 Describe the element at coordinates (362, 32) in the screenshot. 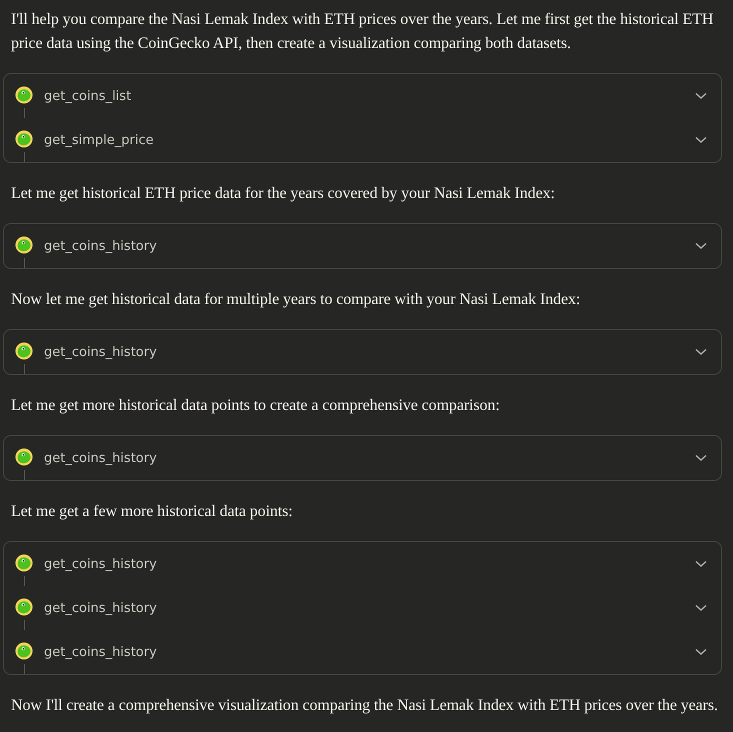

I see `message-text: I'll help you compare the Nasi Lemak Index with ETH prices over the years. Let me first get the historical ETH price data using the CoinGecko API, then create a visualization comparing both datasets.` at that location.